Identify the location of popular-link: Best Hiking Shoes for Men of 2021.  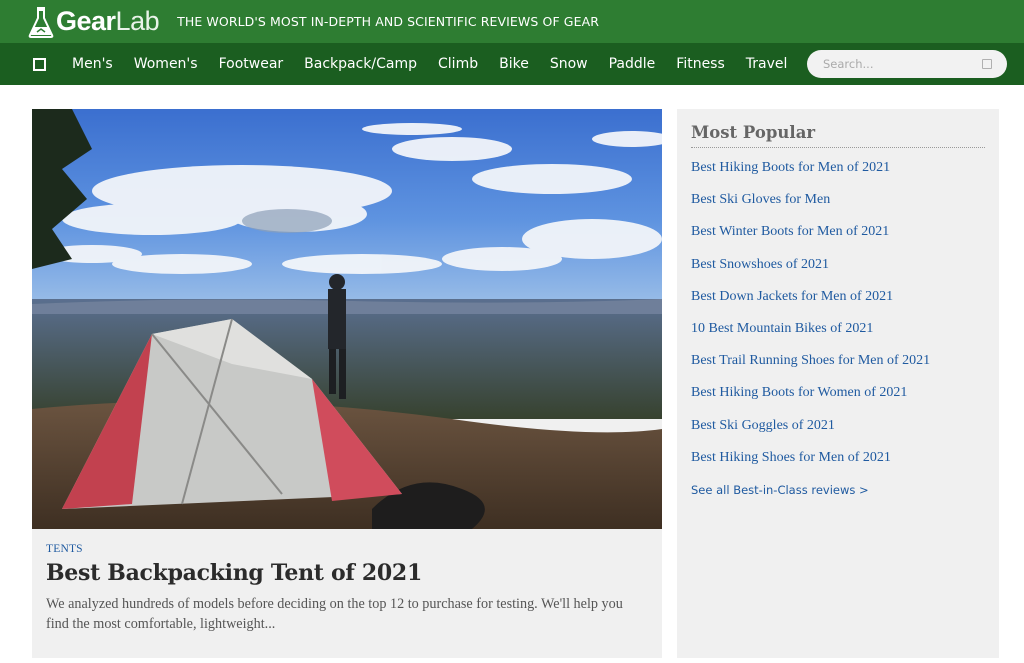
(810, 466).